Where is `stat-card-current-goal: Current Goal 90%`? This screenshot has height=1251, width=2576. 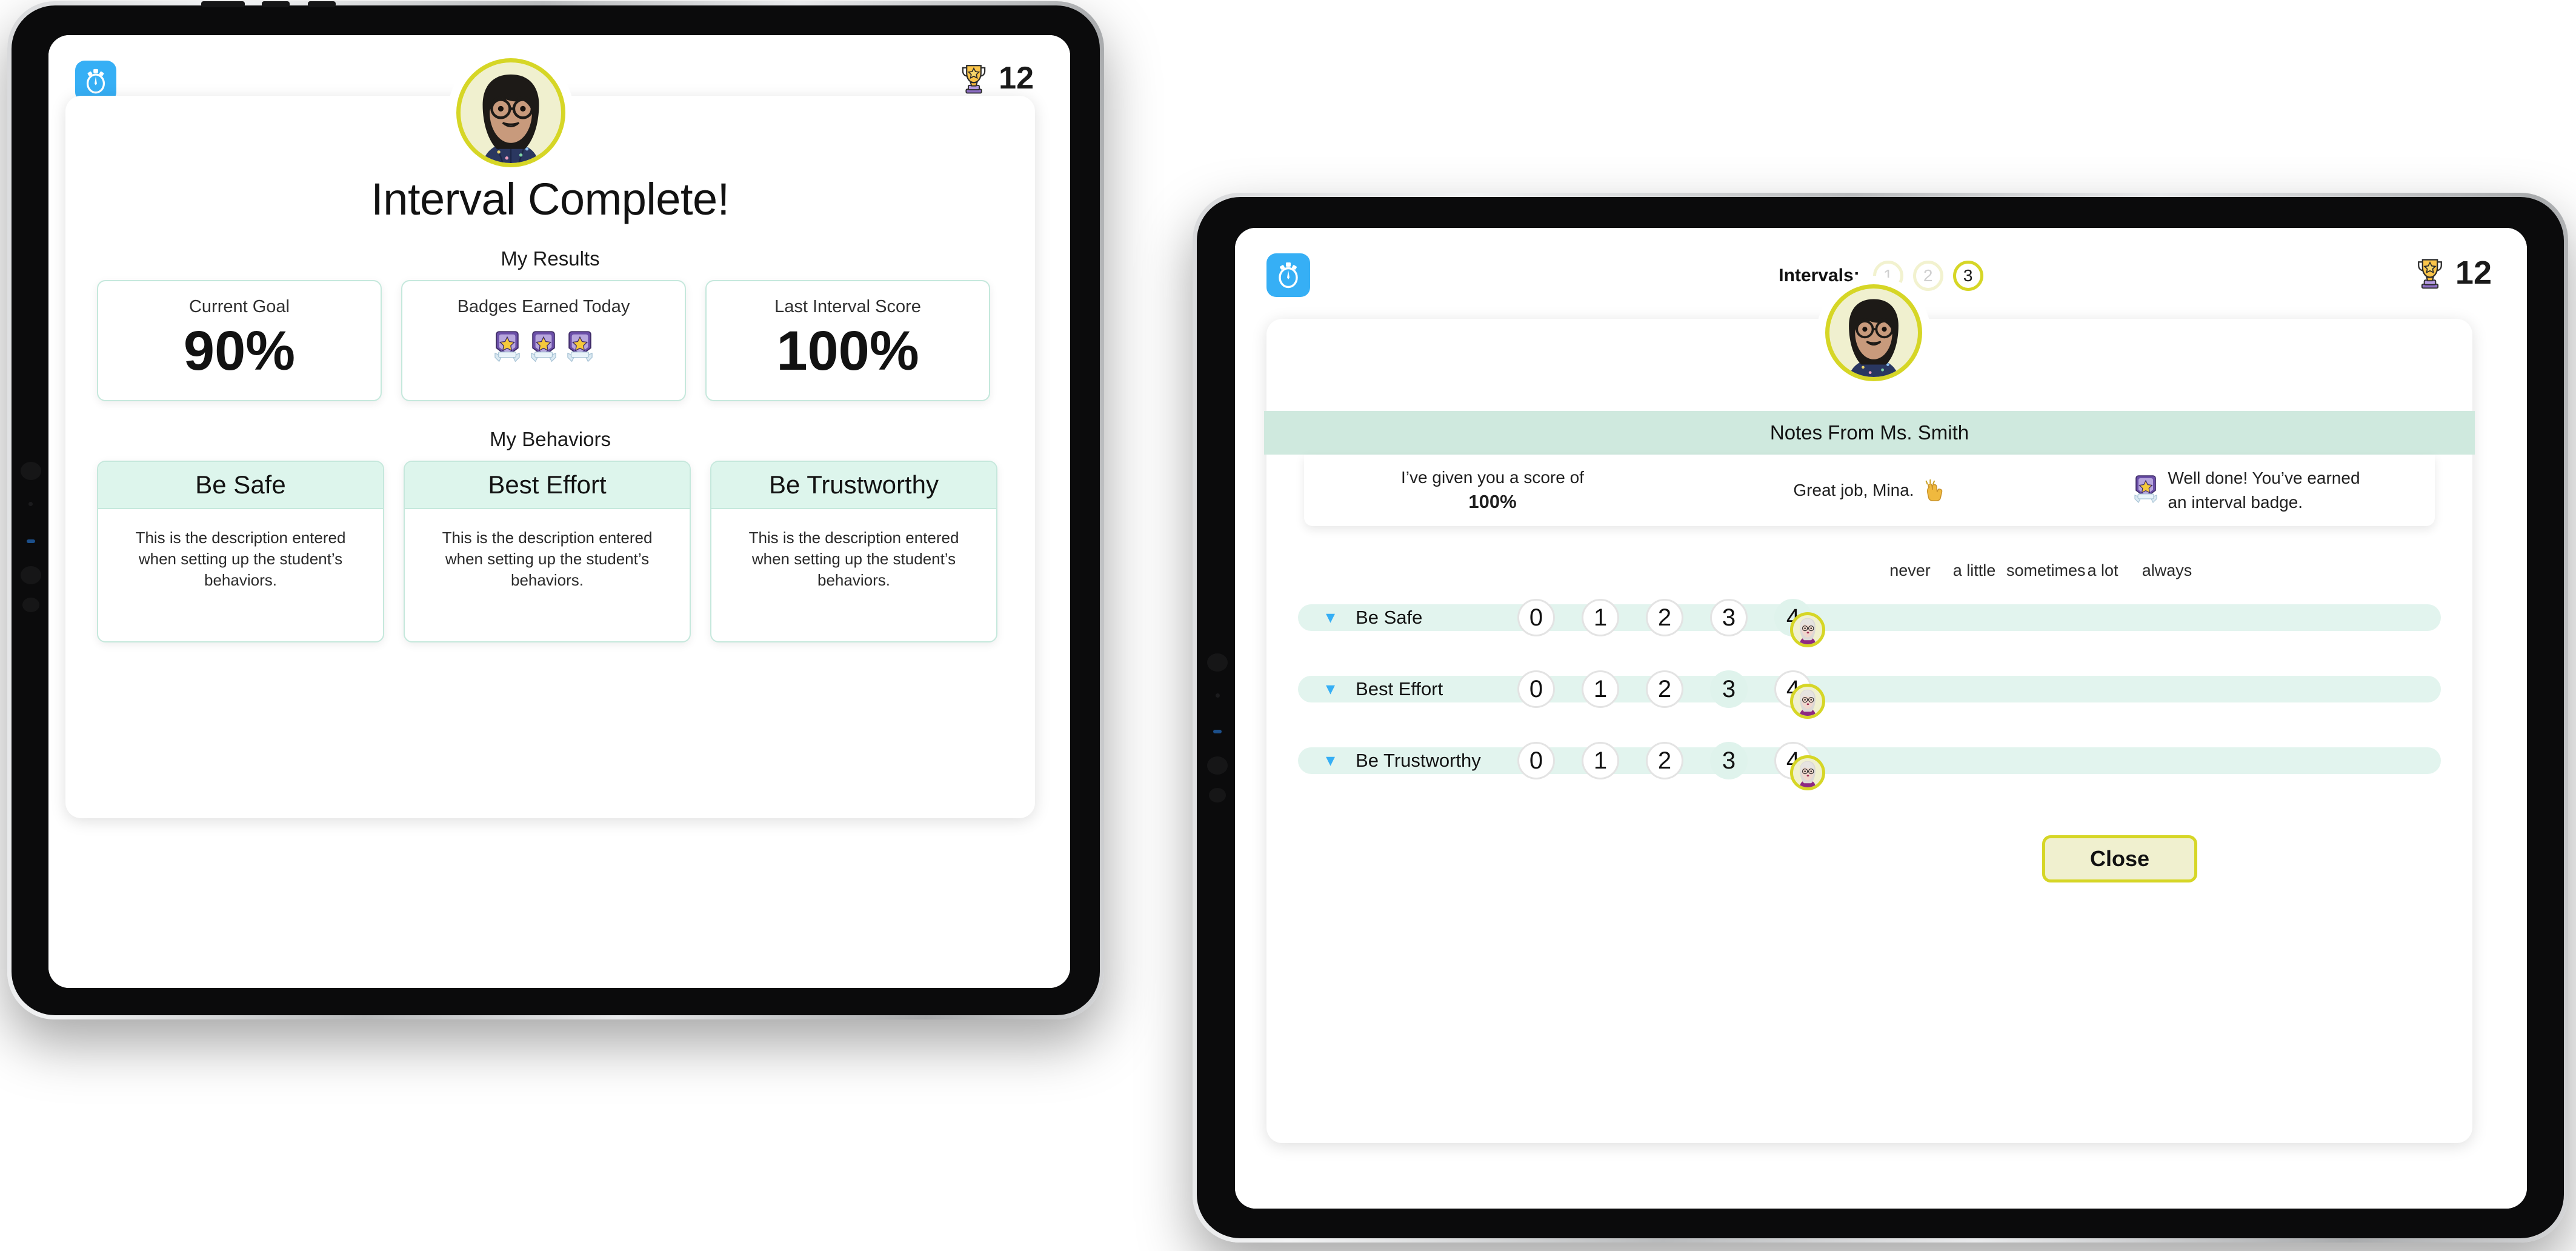
stat-card-current-goal: Current Goal 90% is located at coordinates (239, 340).